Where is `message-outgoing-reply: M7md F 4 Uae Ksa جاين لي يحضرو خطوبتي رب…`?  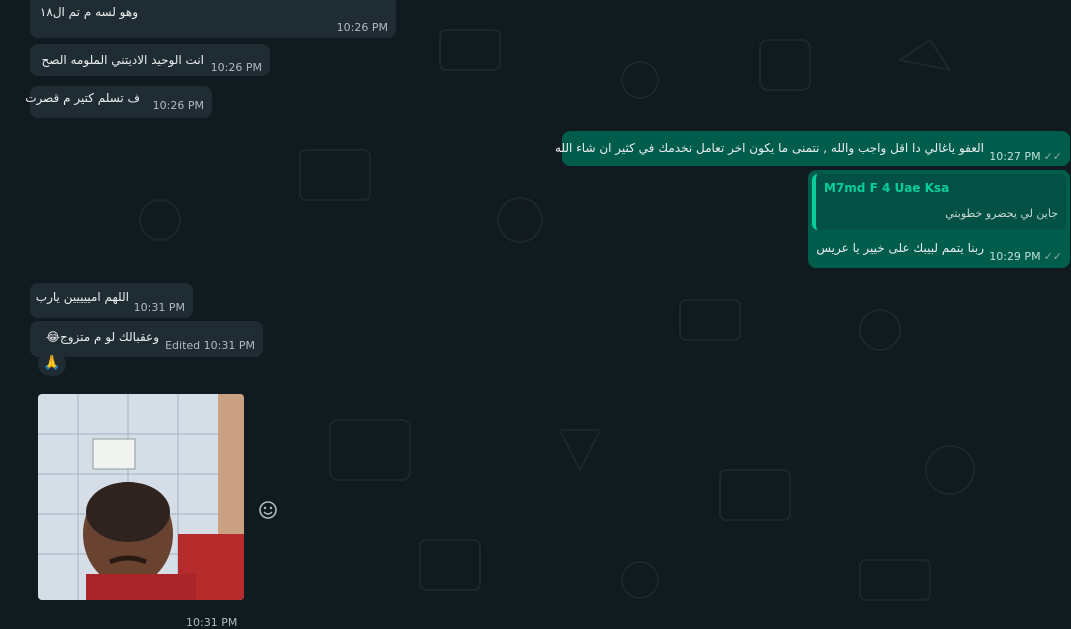 message-outgoing-reply: M7md F 4 Uae Ksa جاين لي يحضرو خطوبتي رب… is located at coordinates (939, 219).